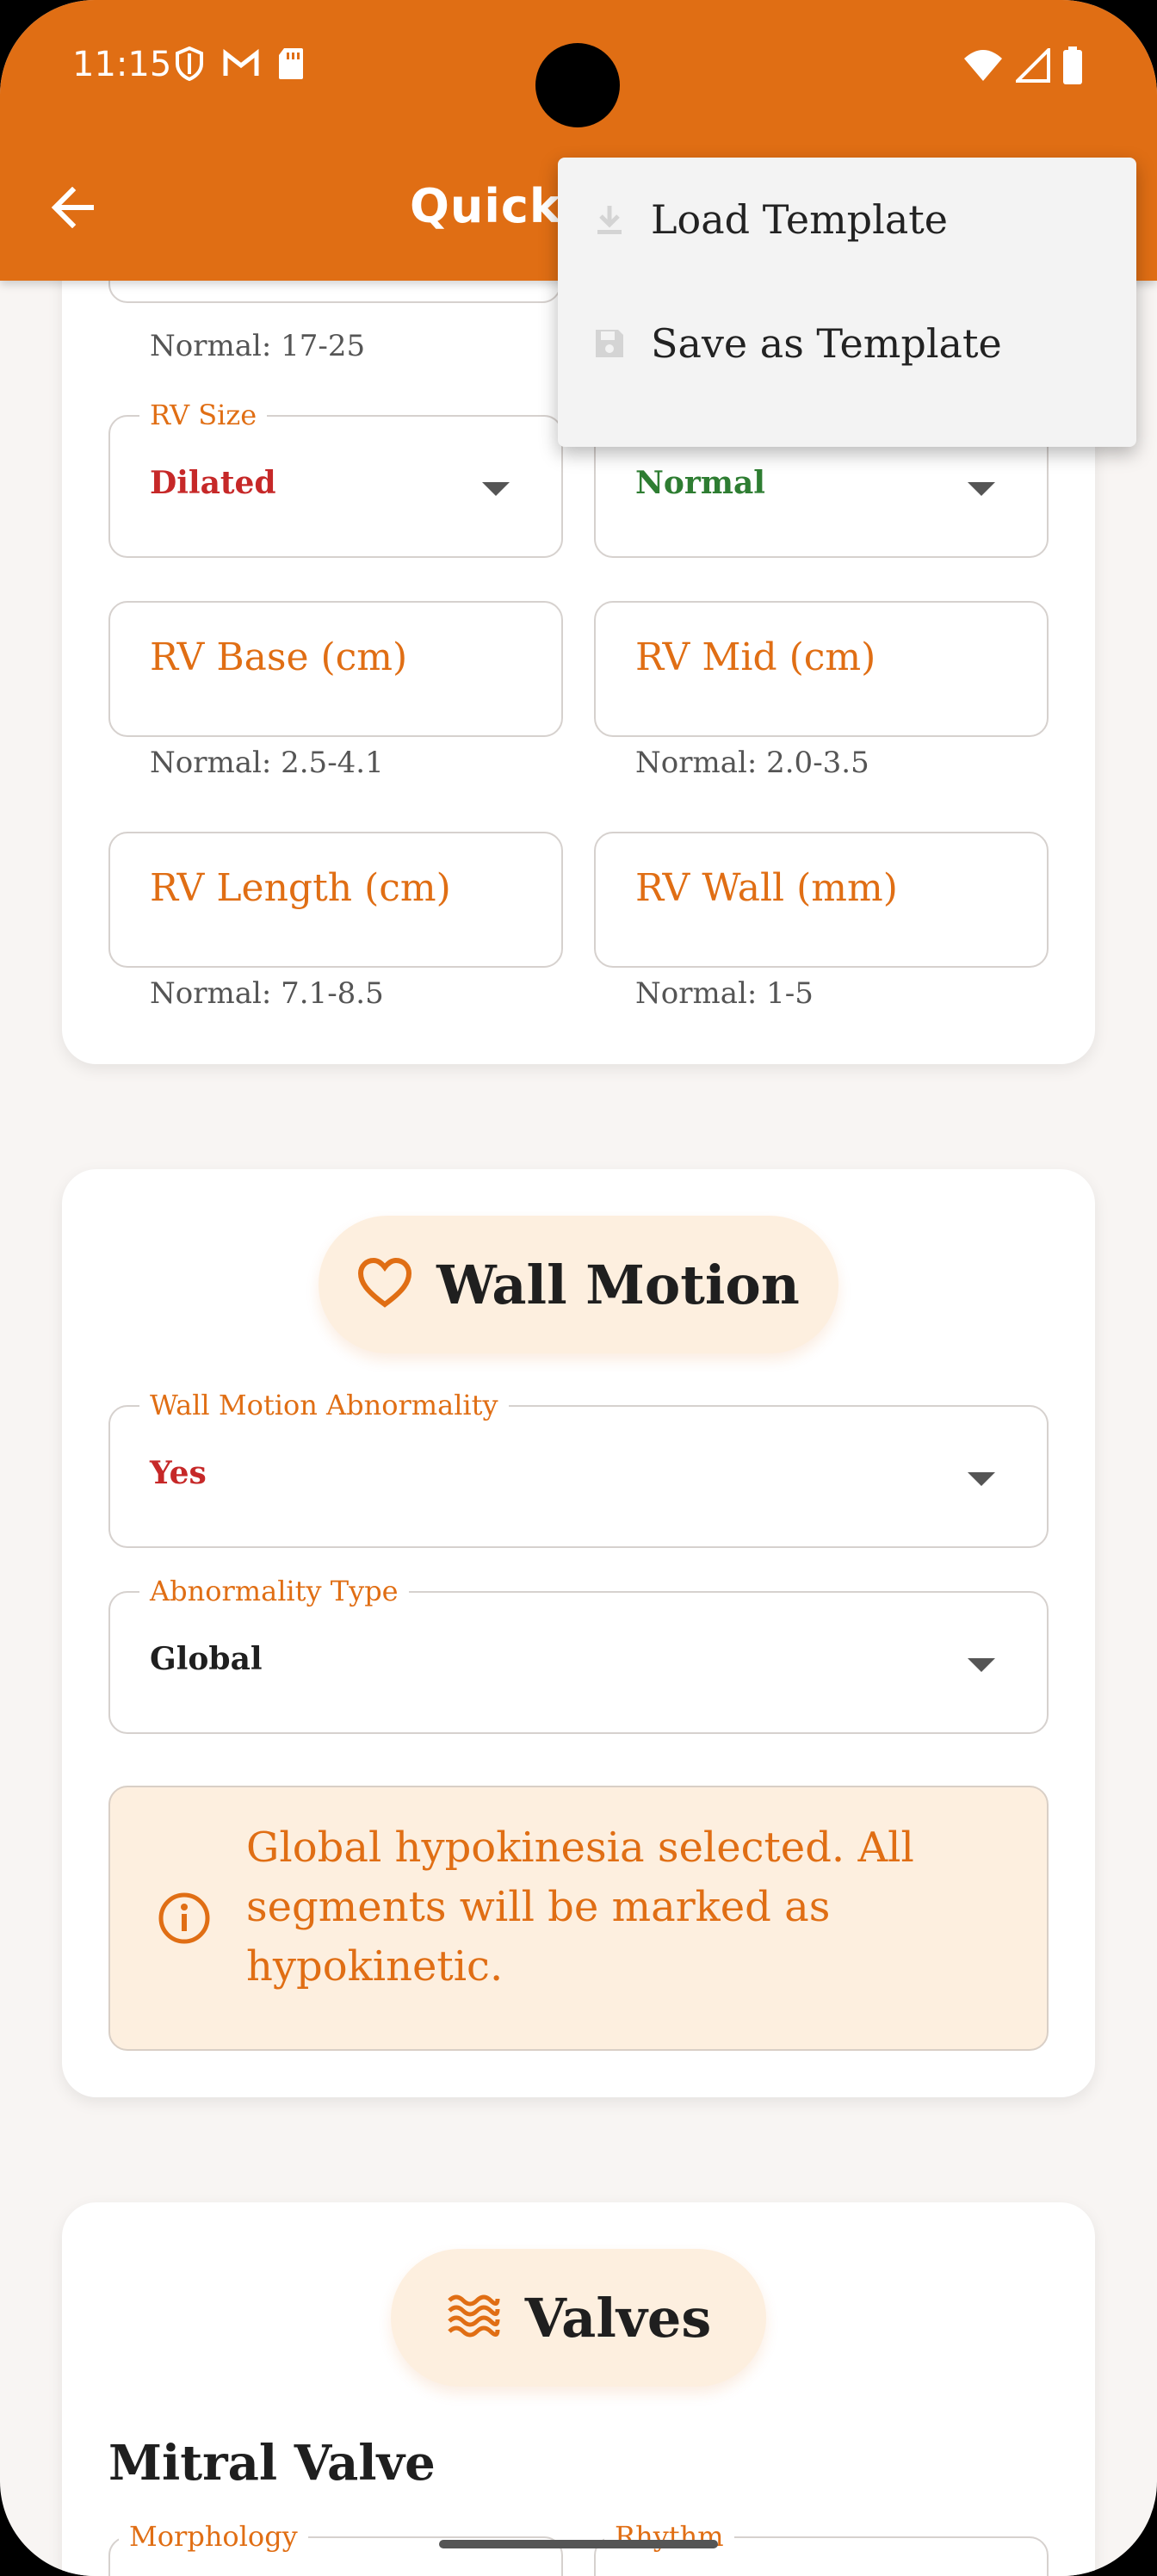 This screenshot has height=2576, width=1157. I want to click on signal-icon, so click(1032, 66).